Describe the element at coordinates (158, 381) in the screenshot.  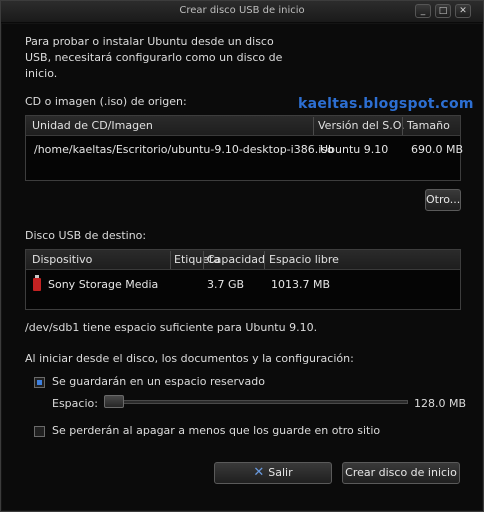
I see `option-keep-label: Se guardarán en un espacio reservado` at that location.